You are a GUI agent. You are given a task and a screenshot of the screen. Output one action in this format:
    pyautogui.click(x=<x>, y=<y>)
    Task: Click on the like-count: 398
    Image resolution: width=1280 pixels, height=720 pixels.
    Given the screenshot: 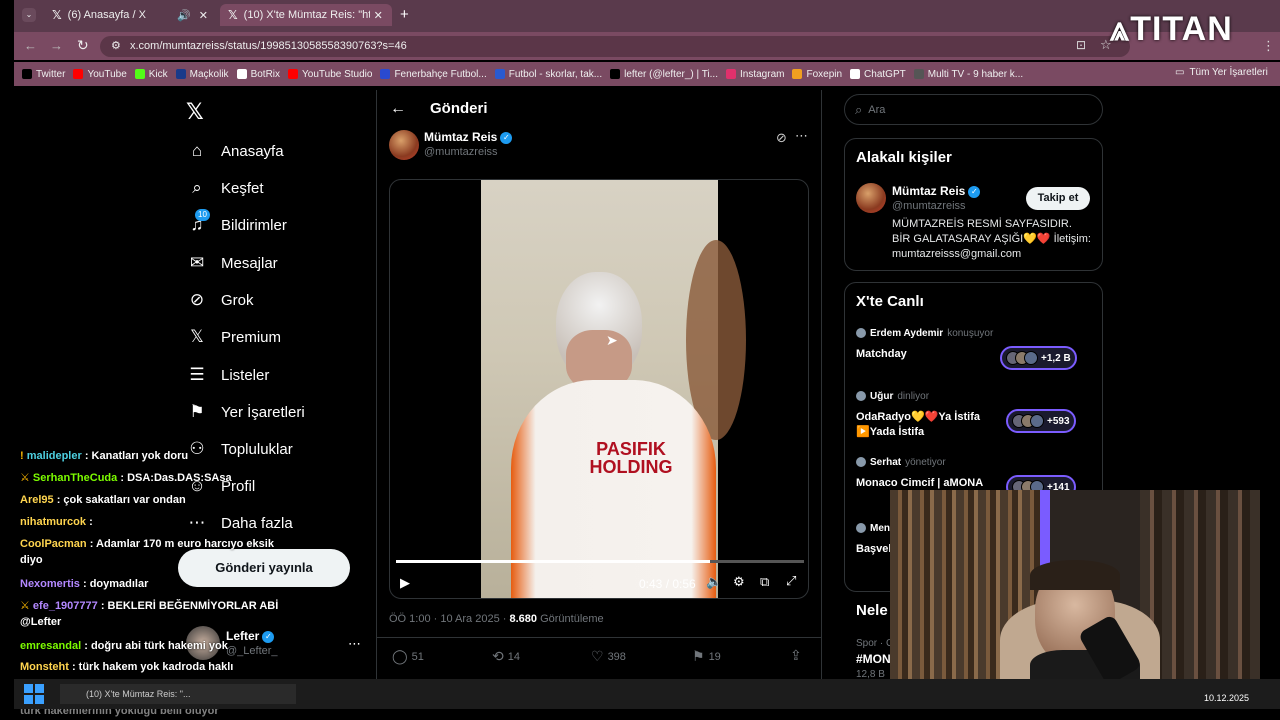 What is the action you would take?
    pyautogui.click(x=616, y=656)
    